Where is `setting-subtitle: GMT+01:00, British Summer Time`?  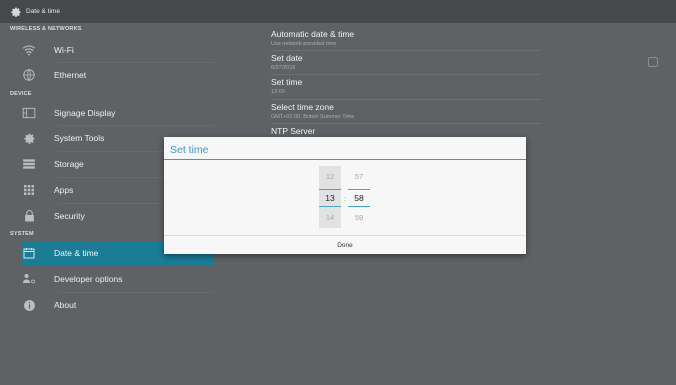 setting-subtitle: GMT+01:00, British Summer Time is located at coordinates (313, 117).